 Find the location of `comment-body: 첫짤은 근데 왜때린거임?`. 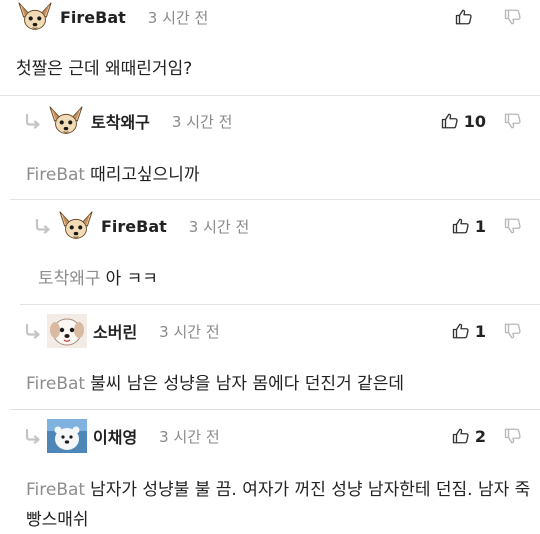

comment-body: 첫짤은 근데 왜때린거임? is located at coordinates (104, 69).